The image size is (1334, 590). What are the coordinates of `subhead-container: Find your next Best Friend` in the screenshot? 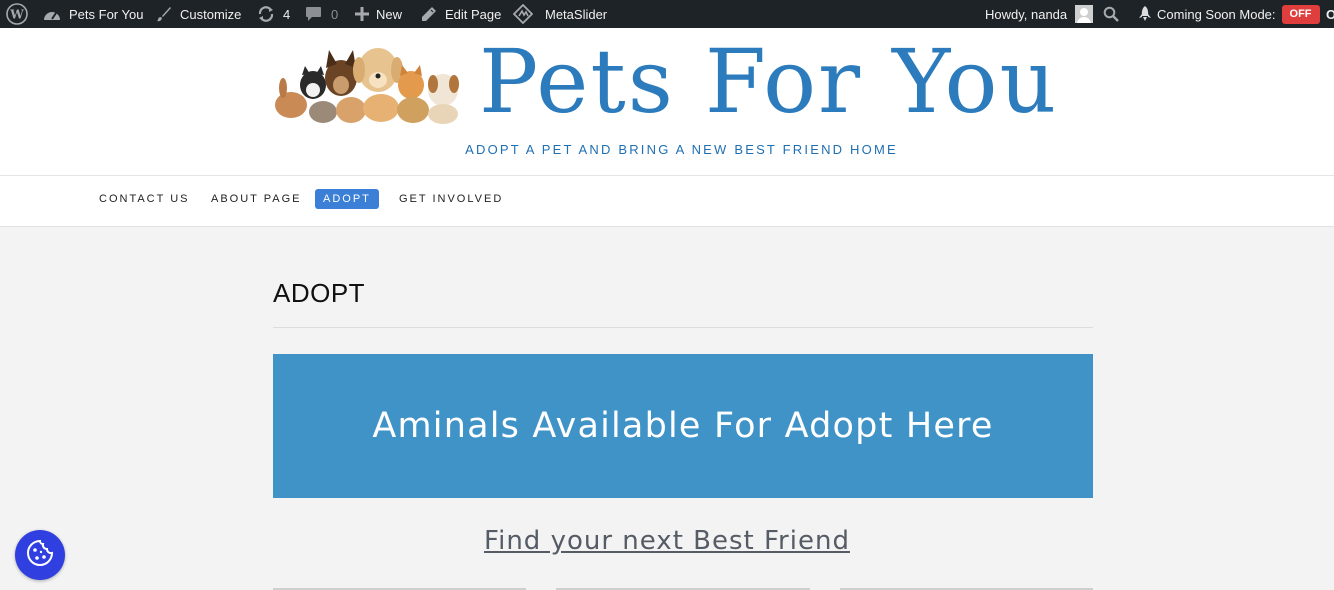 It's located at (667, 541).